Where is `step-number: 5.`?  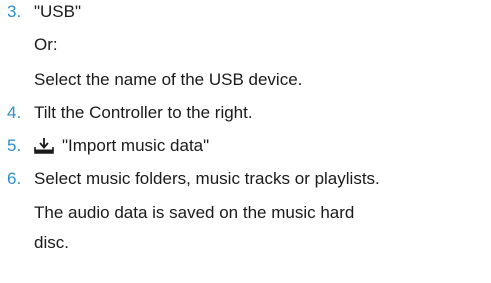 step-number: 5. is located at coordinates (14, 145).